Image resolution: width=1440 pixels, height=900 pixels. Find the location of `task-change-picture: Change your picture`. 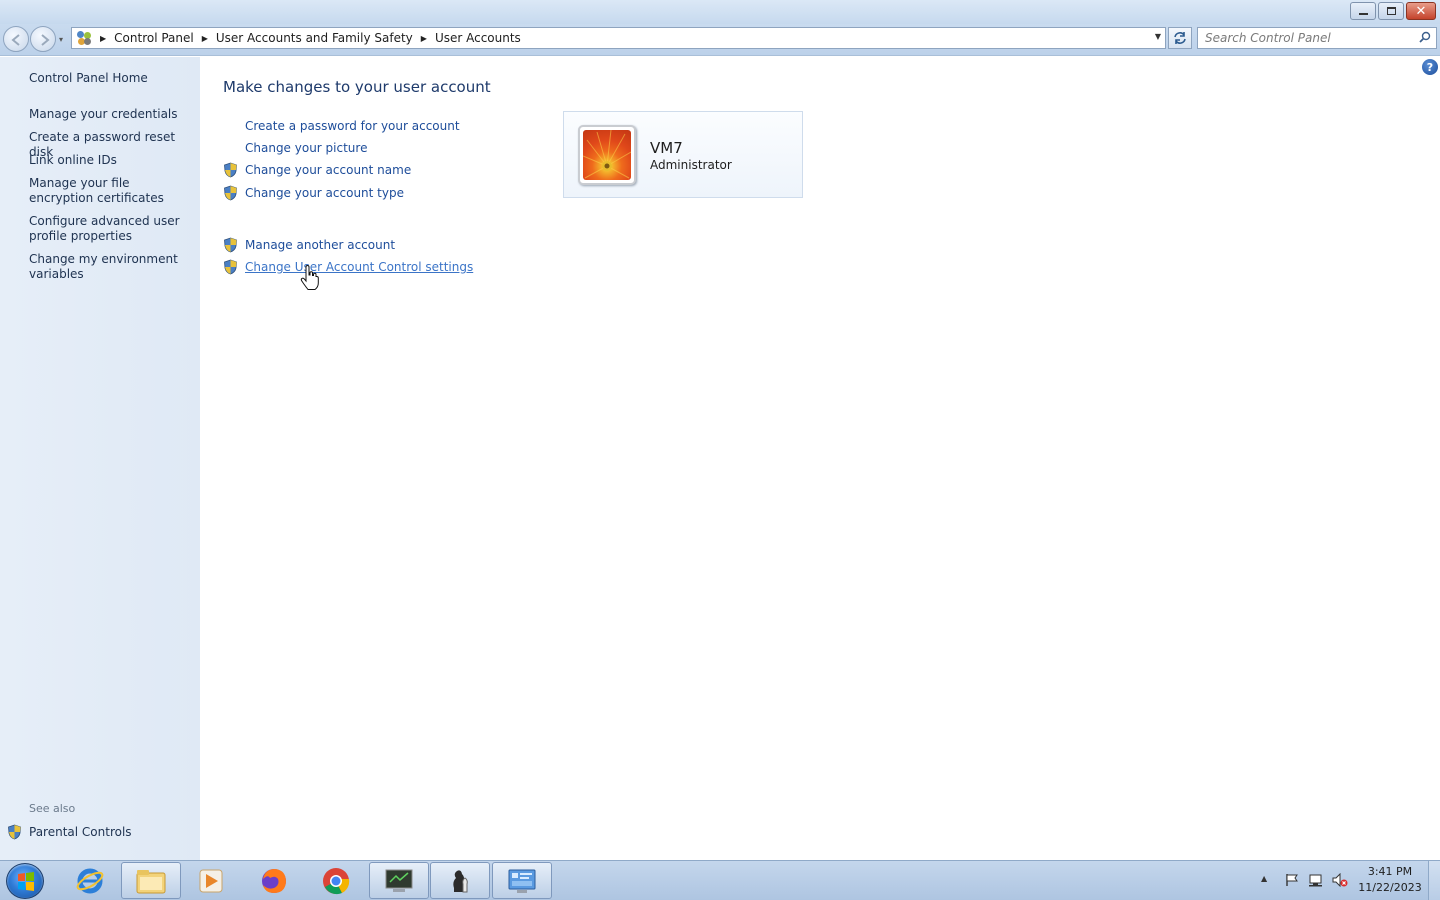

task-change-picture: Change your picture is located at coordinates (295, 148).